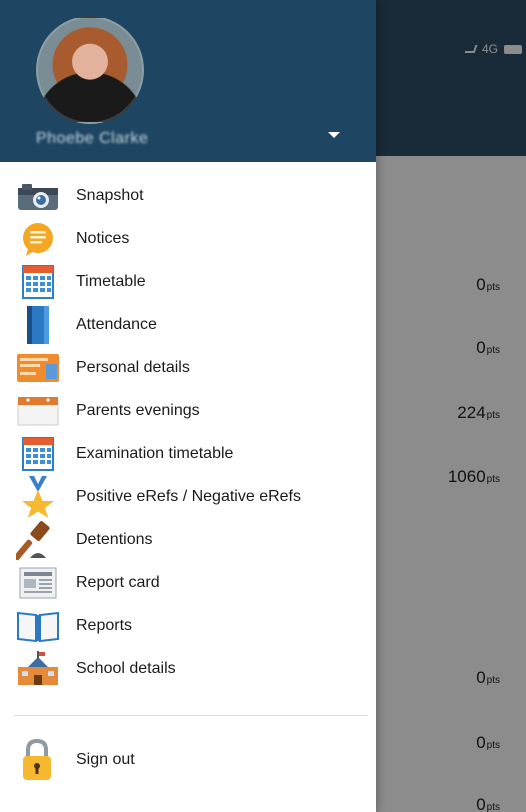  What do you see at coordinates (334, 135) in the screenshot?
I see `caret-down-icon` at bounding box center [334, 135].